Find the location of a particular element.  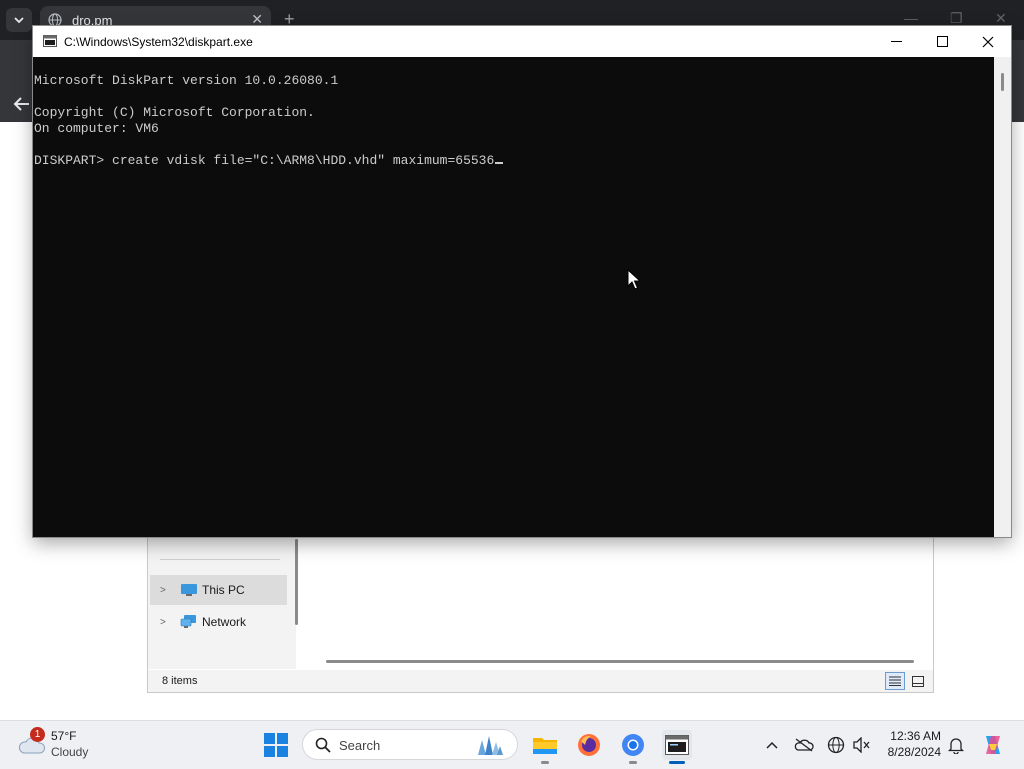

console-line-copyright: Copyright (C) Microsoft Corporation. is located at coordinates (174, 112).